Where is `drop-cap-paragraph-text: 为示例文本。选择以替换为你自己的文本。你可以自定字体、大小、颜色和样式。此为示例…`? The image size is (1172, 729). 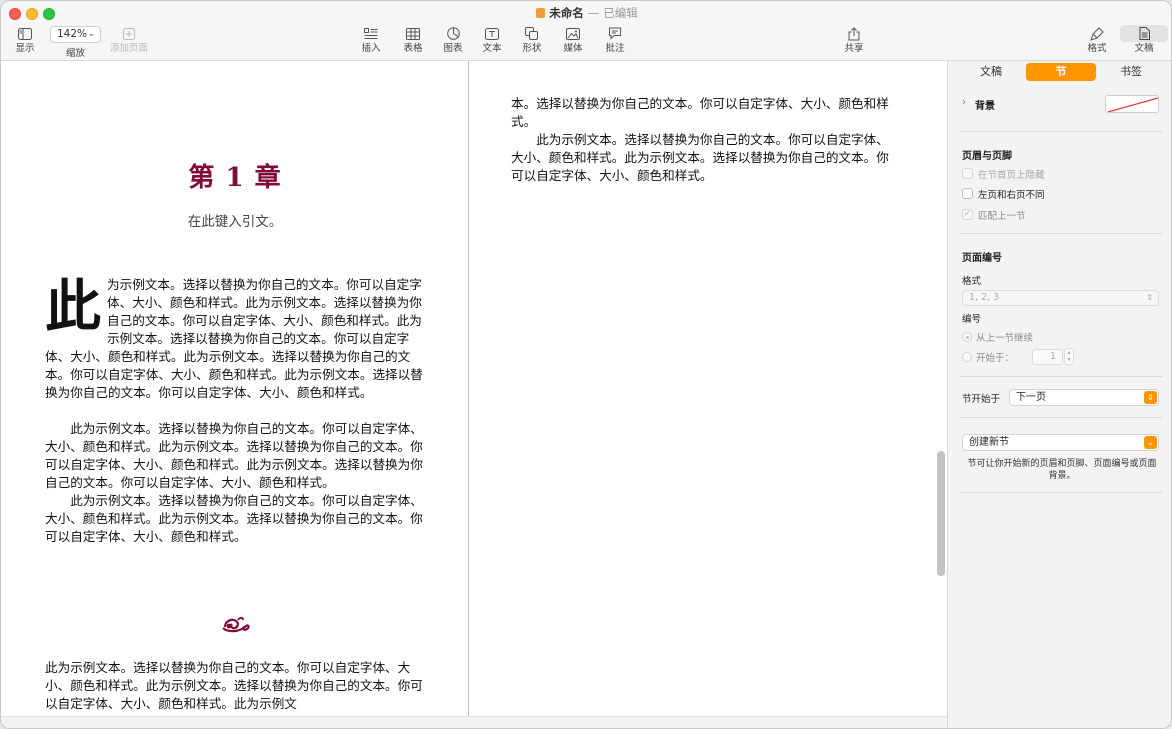
drop-cap-paragraph-text: 为示例文本。选择以替换为你自己的文本。你可以自定字体、大小、颜色和样式。此为示例… is located at coordinates (234, 338).